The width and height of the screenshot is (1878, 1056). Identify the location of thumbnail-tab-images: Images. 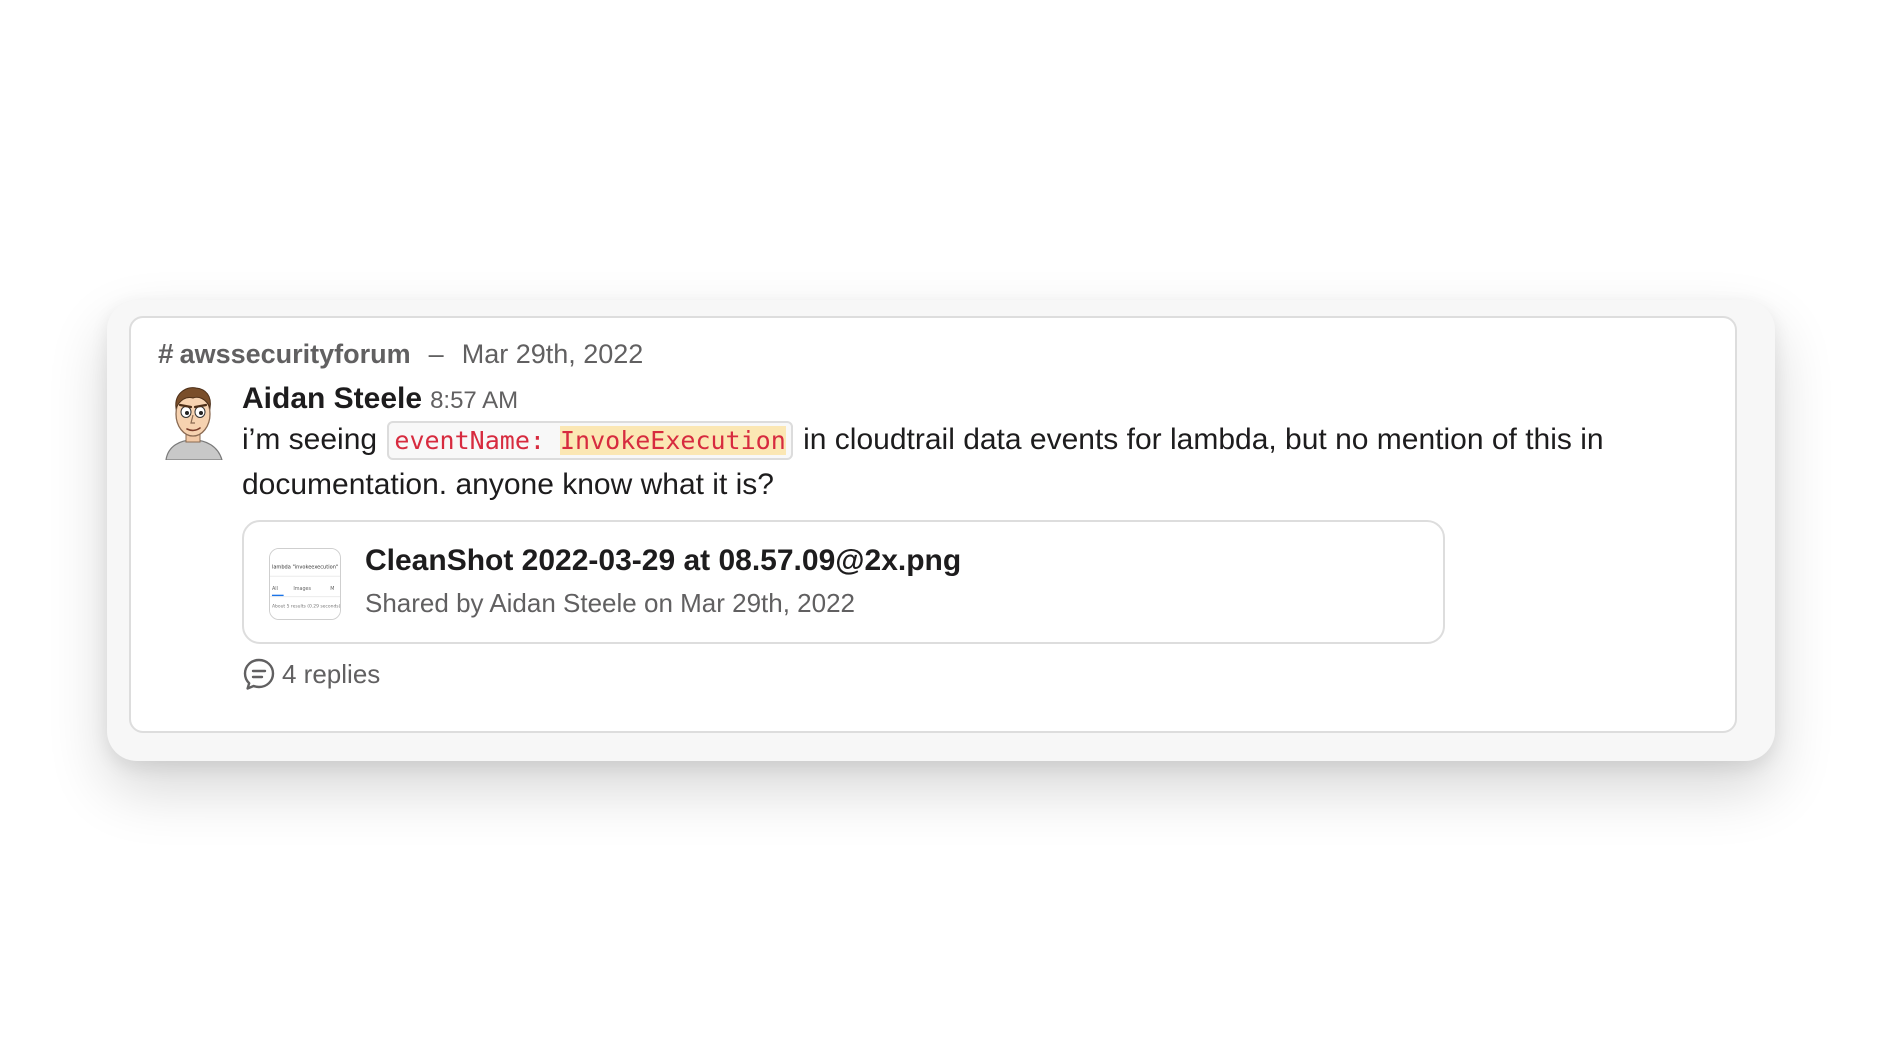
(302, 589).